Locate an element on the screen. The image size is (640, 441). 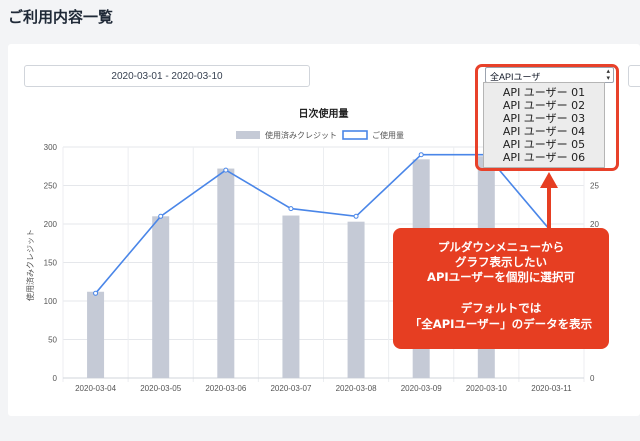
y-tick-label: 300 is located at coordinates (51, 147).